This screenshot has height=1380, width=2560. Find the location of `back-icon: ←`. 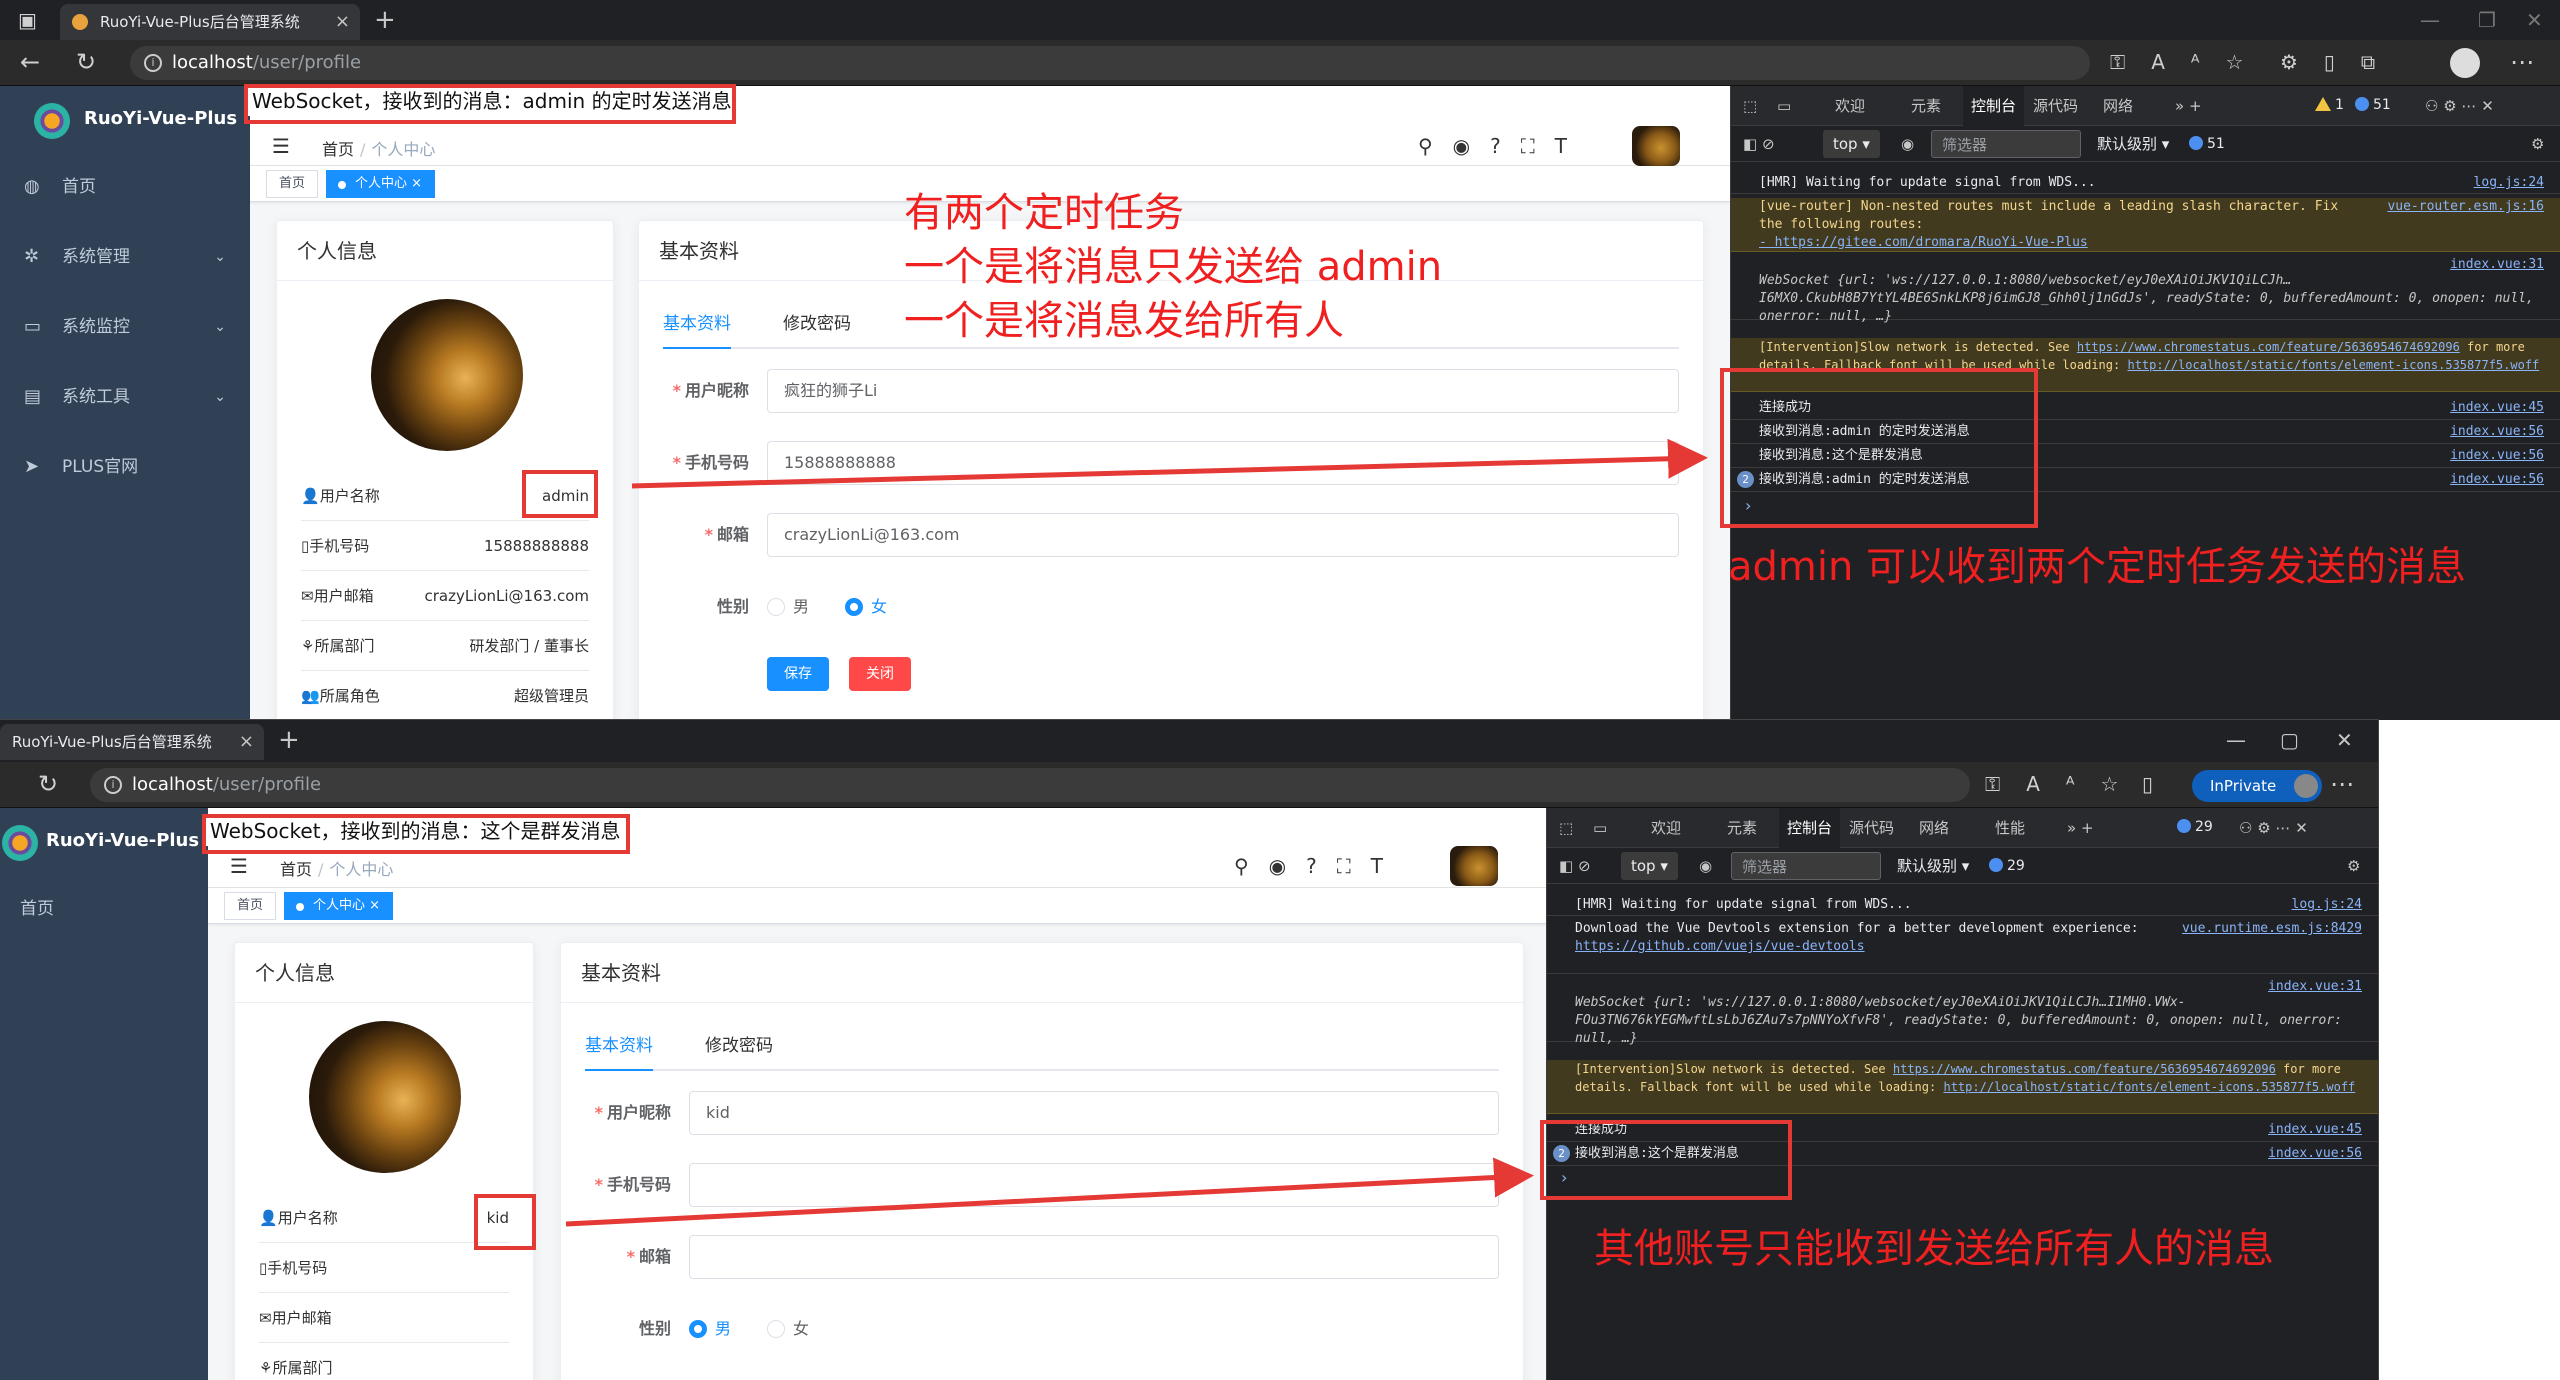

back-icon: ← is located at coordinates (30, 62).